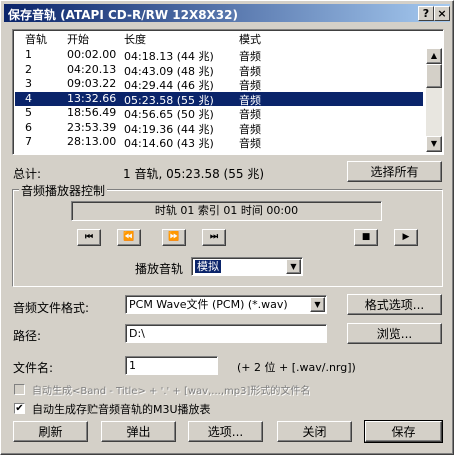 The image size is (454, 455). Describe the element at coordinates (219, 128) in the screenshot. I see `table-row: 6 23:53.39 04:19.36 (44 兆) 音频` at that location.